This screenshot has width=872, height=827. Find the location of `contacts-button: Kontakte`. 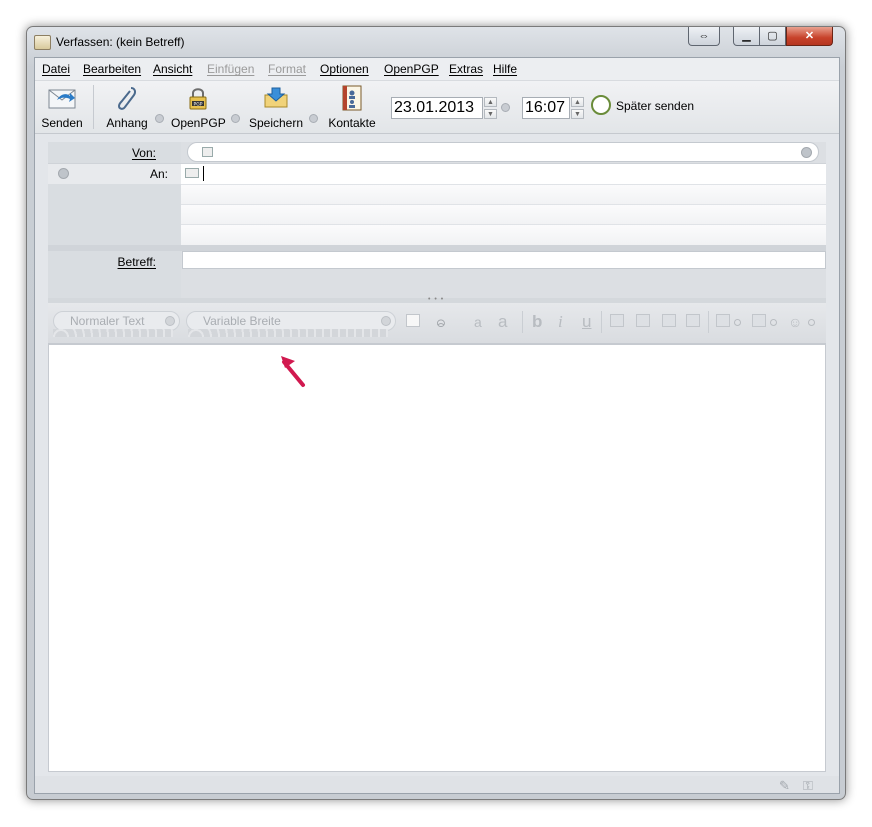

contacts-button: Kontakte is located at coordinates (352, 107).